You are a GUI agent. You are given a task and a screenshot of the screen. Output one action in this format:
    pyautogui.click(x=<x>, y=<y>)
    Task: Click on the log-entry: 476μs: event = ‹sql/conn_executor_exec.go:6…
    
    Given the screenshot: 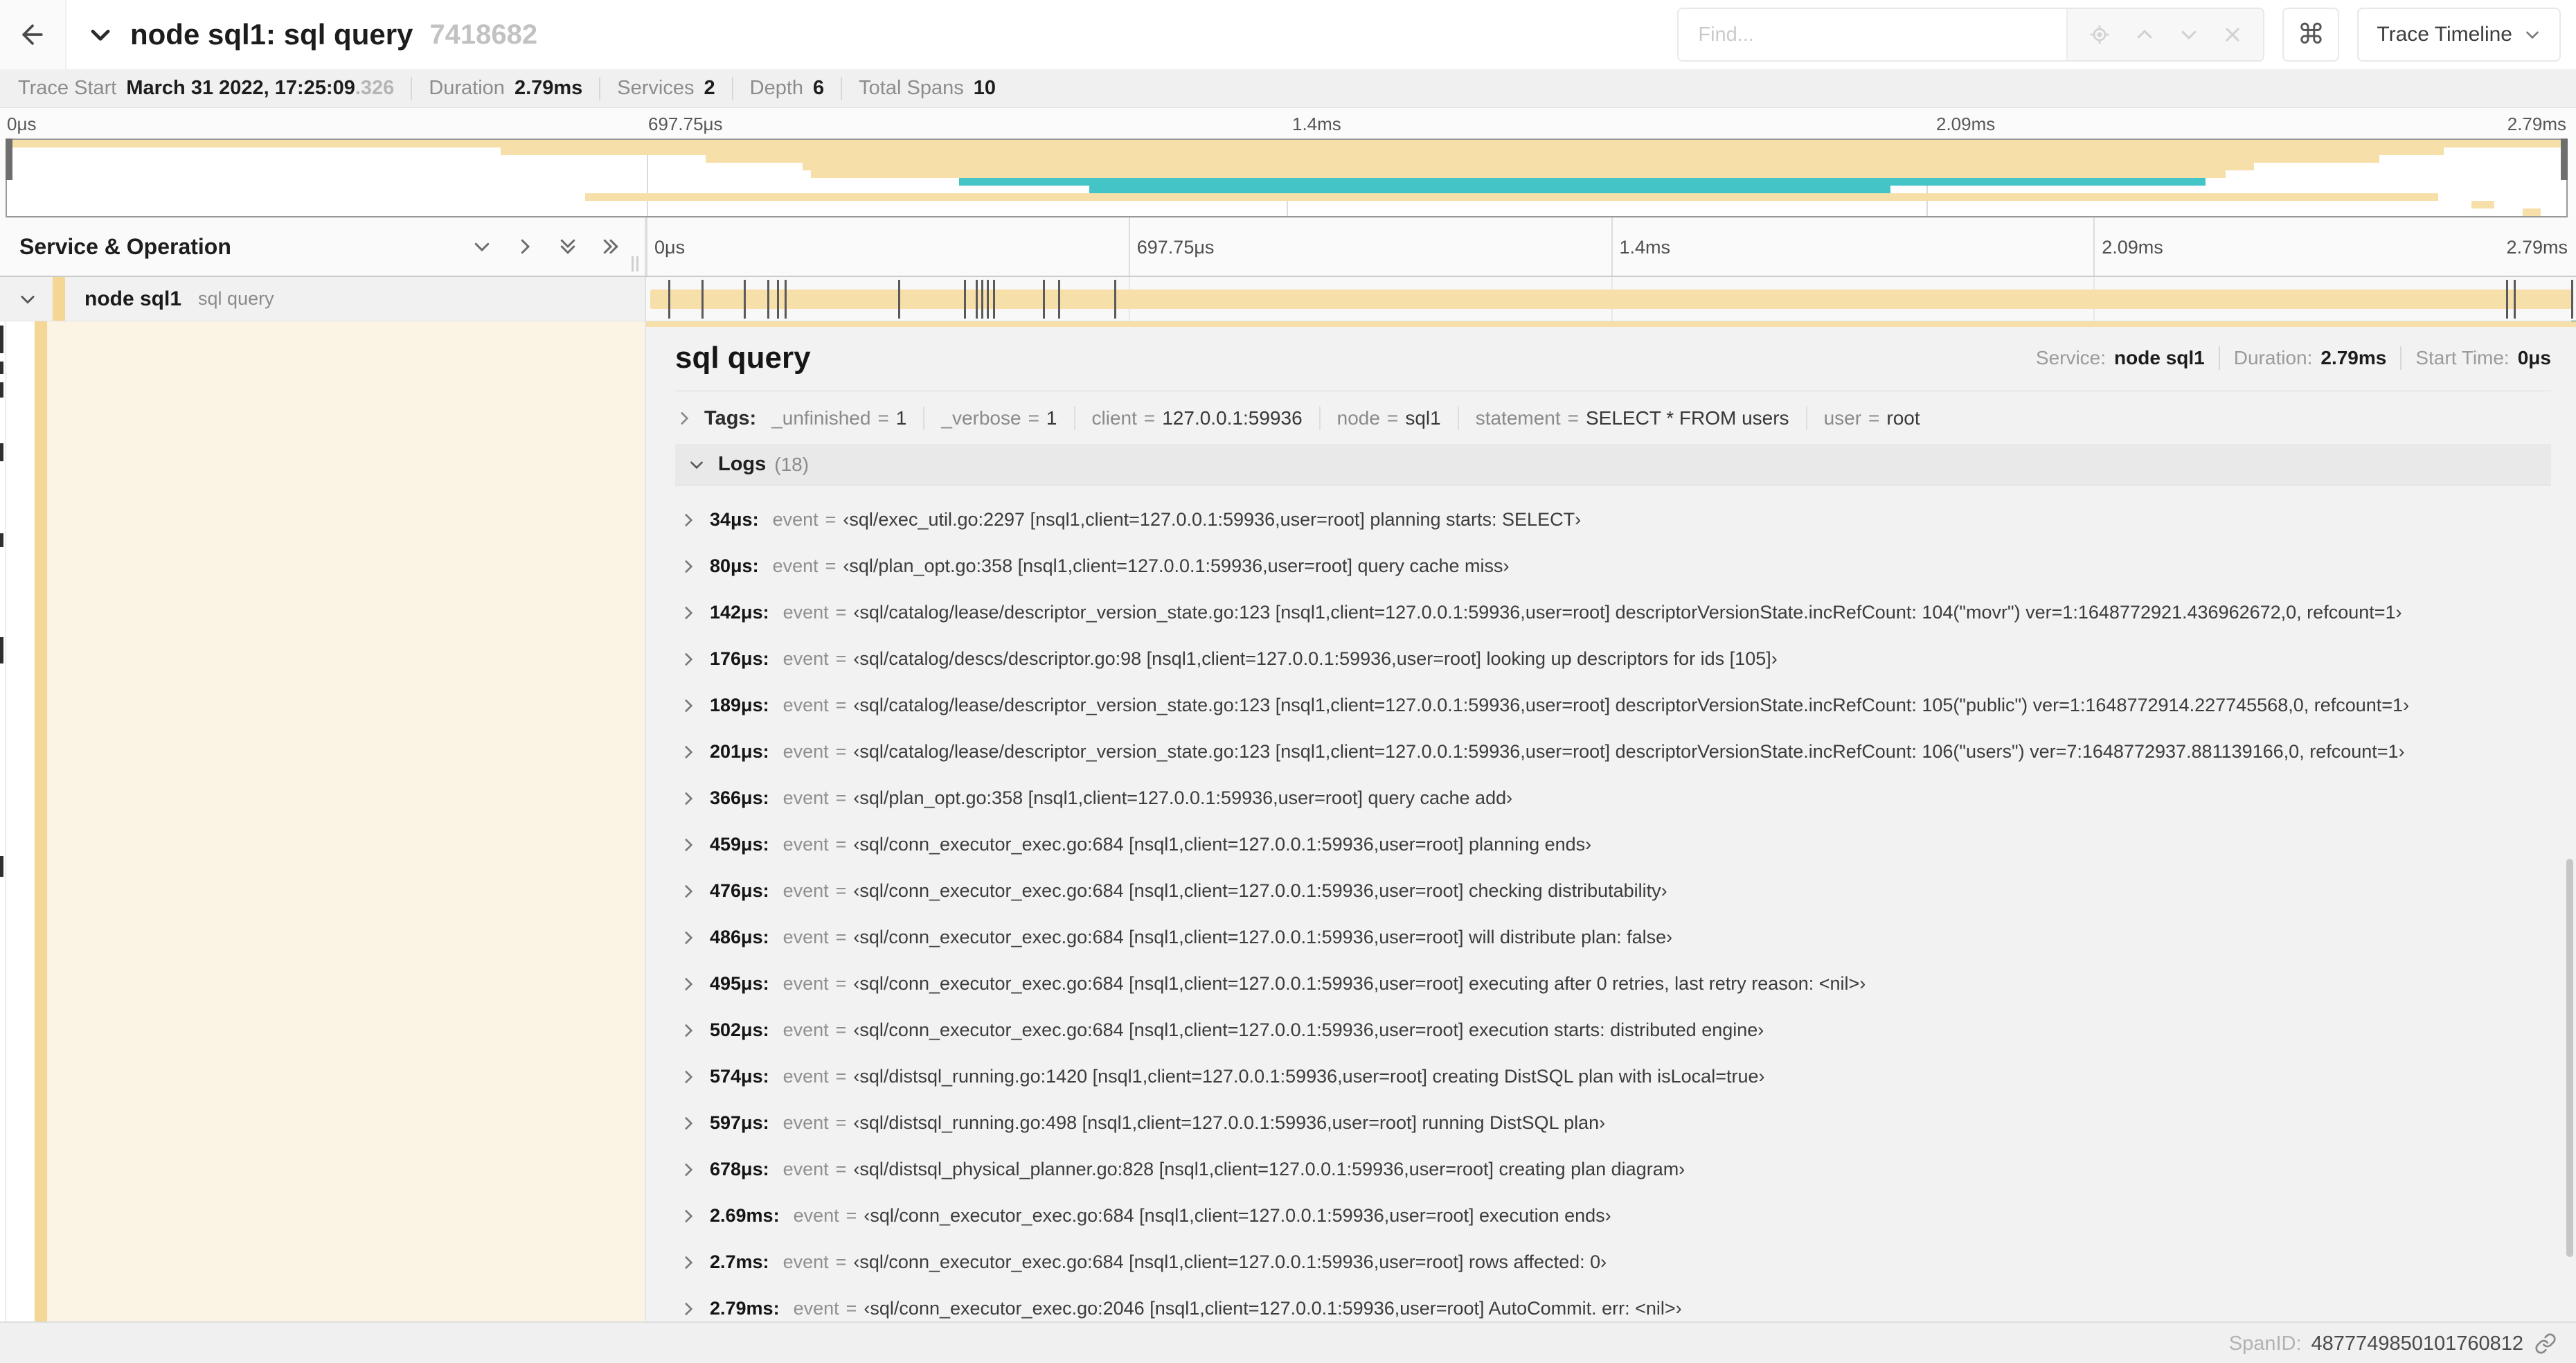 What is the action you would take?
    pyautogui.click(x=1613, y=891)
    